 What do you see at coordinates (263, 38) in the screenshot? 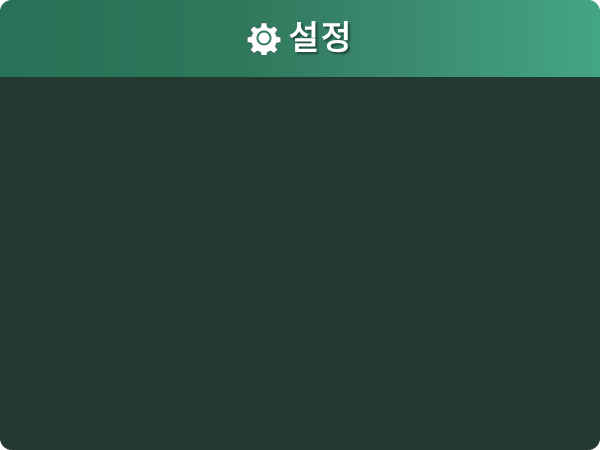
I see `gear-icon` at bounding box center [263, 38].